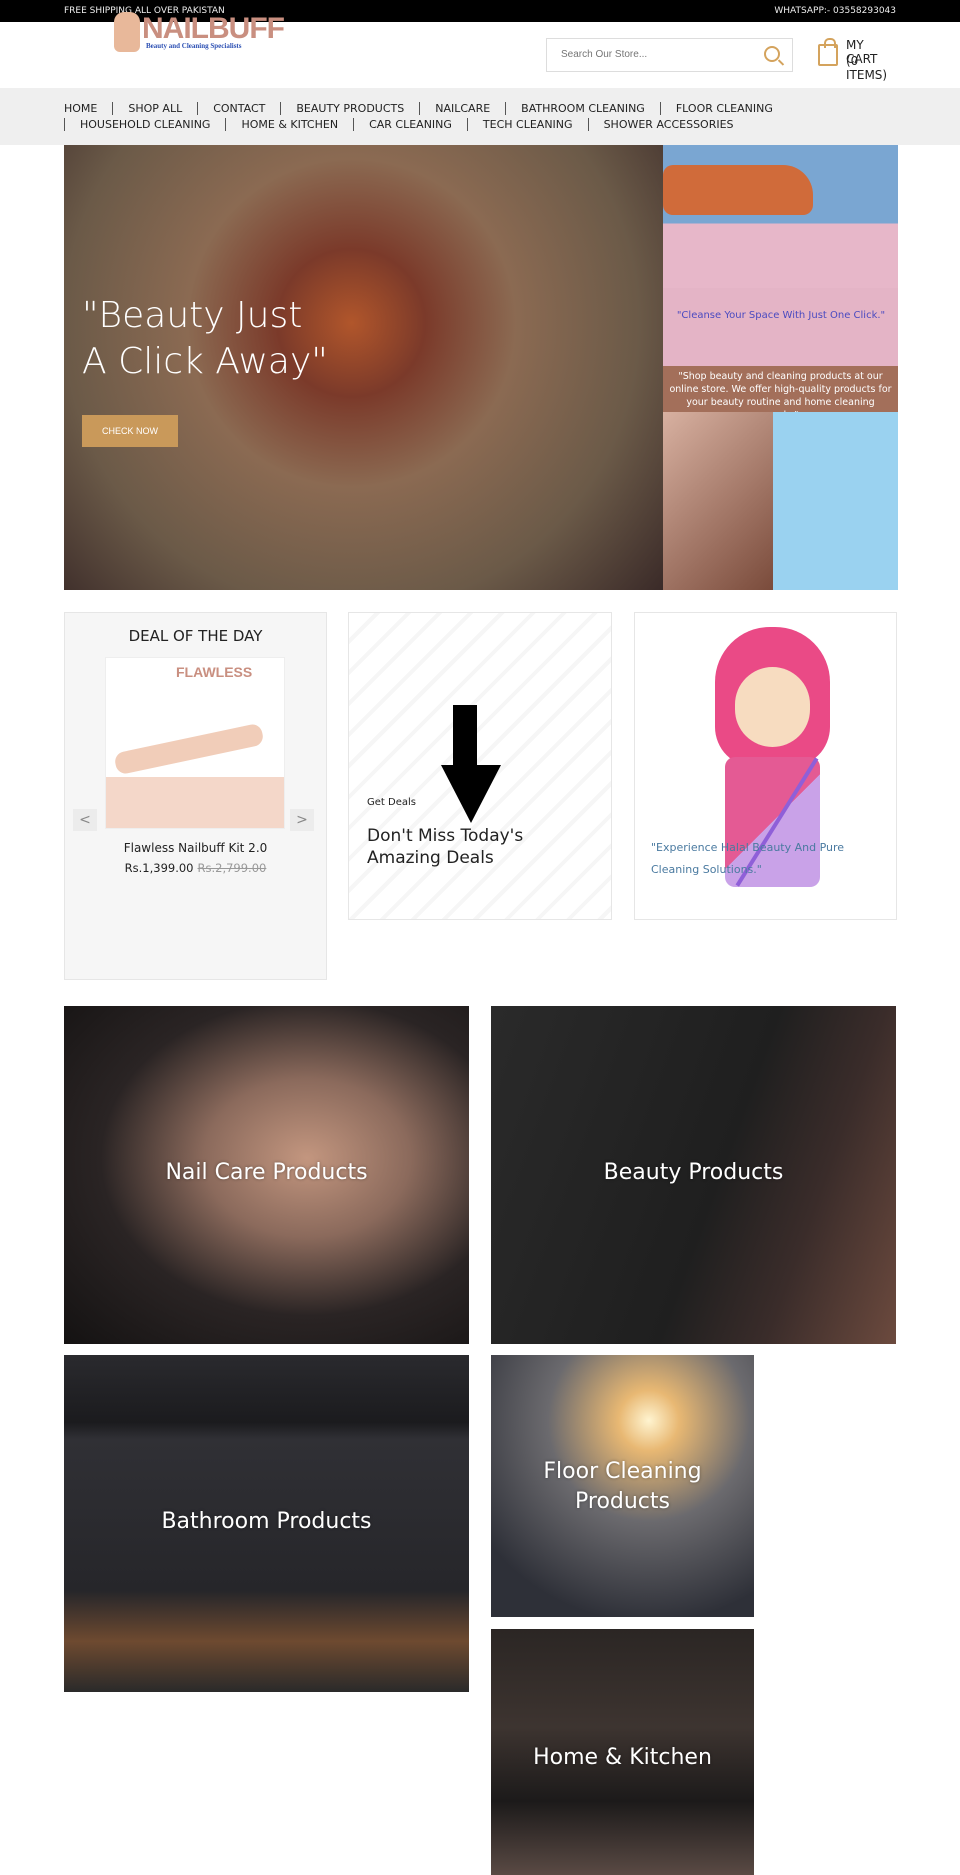 This screenshot has width=960, height=1875. I want to click on category-floor-cleaning: Floor Cleaning Products, so click(622, 1486).